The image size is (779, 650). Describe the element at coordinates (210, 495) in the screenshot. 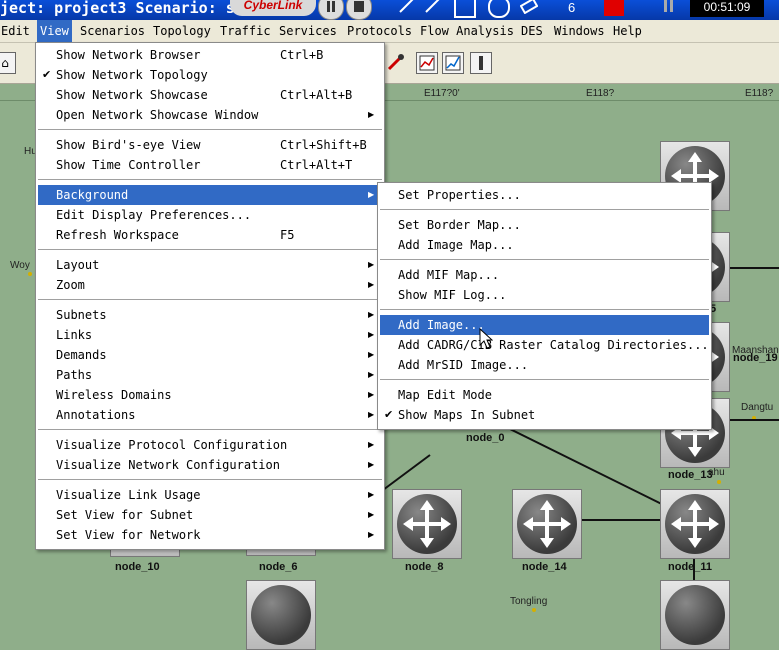

I see `menu-item-visualize-link-usage: Visualize Link Usage ▶` at that location.